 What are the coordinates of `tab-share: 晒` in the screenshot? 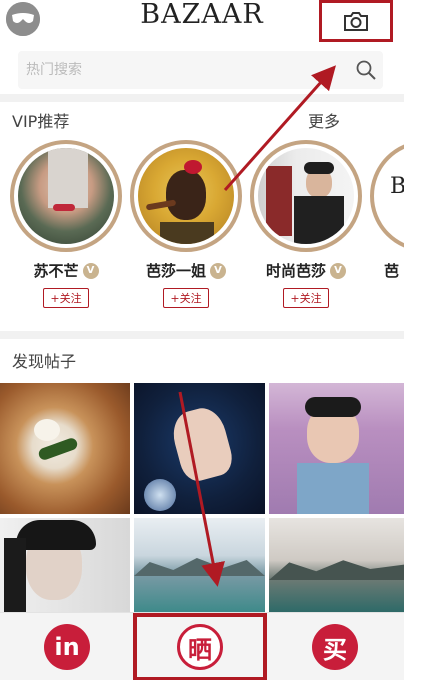 It's located at (200, 646).